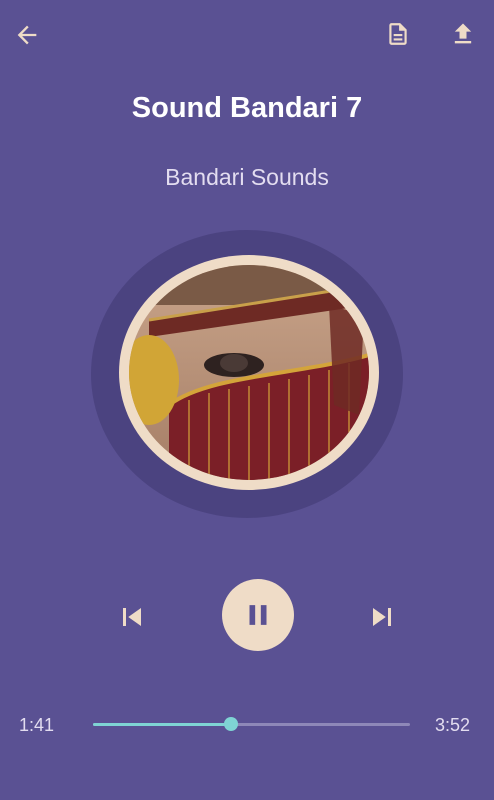 This screenshot has width=494, height=800. I want to click on artwork-image, so click(249, 372).